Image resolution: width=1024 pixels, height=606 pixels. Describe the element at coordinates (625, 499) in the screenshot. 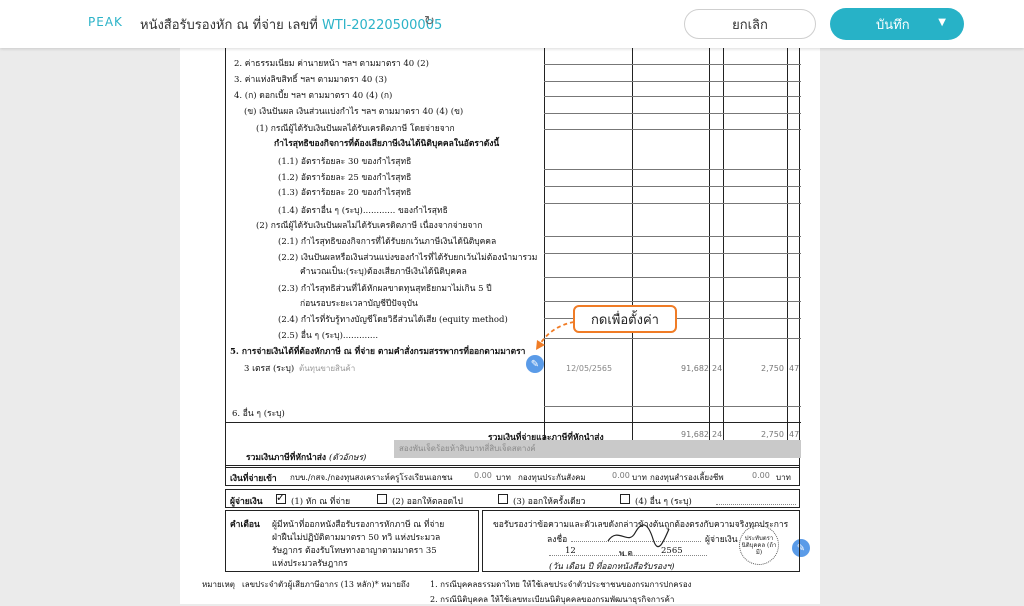

I see `payer-option-4-checkbox` at that location.